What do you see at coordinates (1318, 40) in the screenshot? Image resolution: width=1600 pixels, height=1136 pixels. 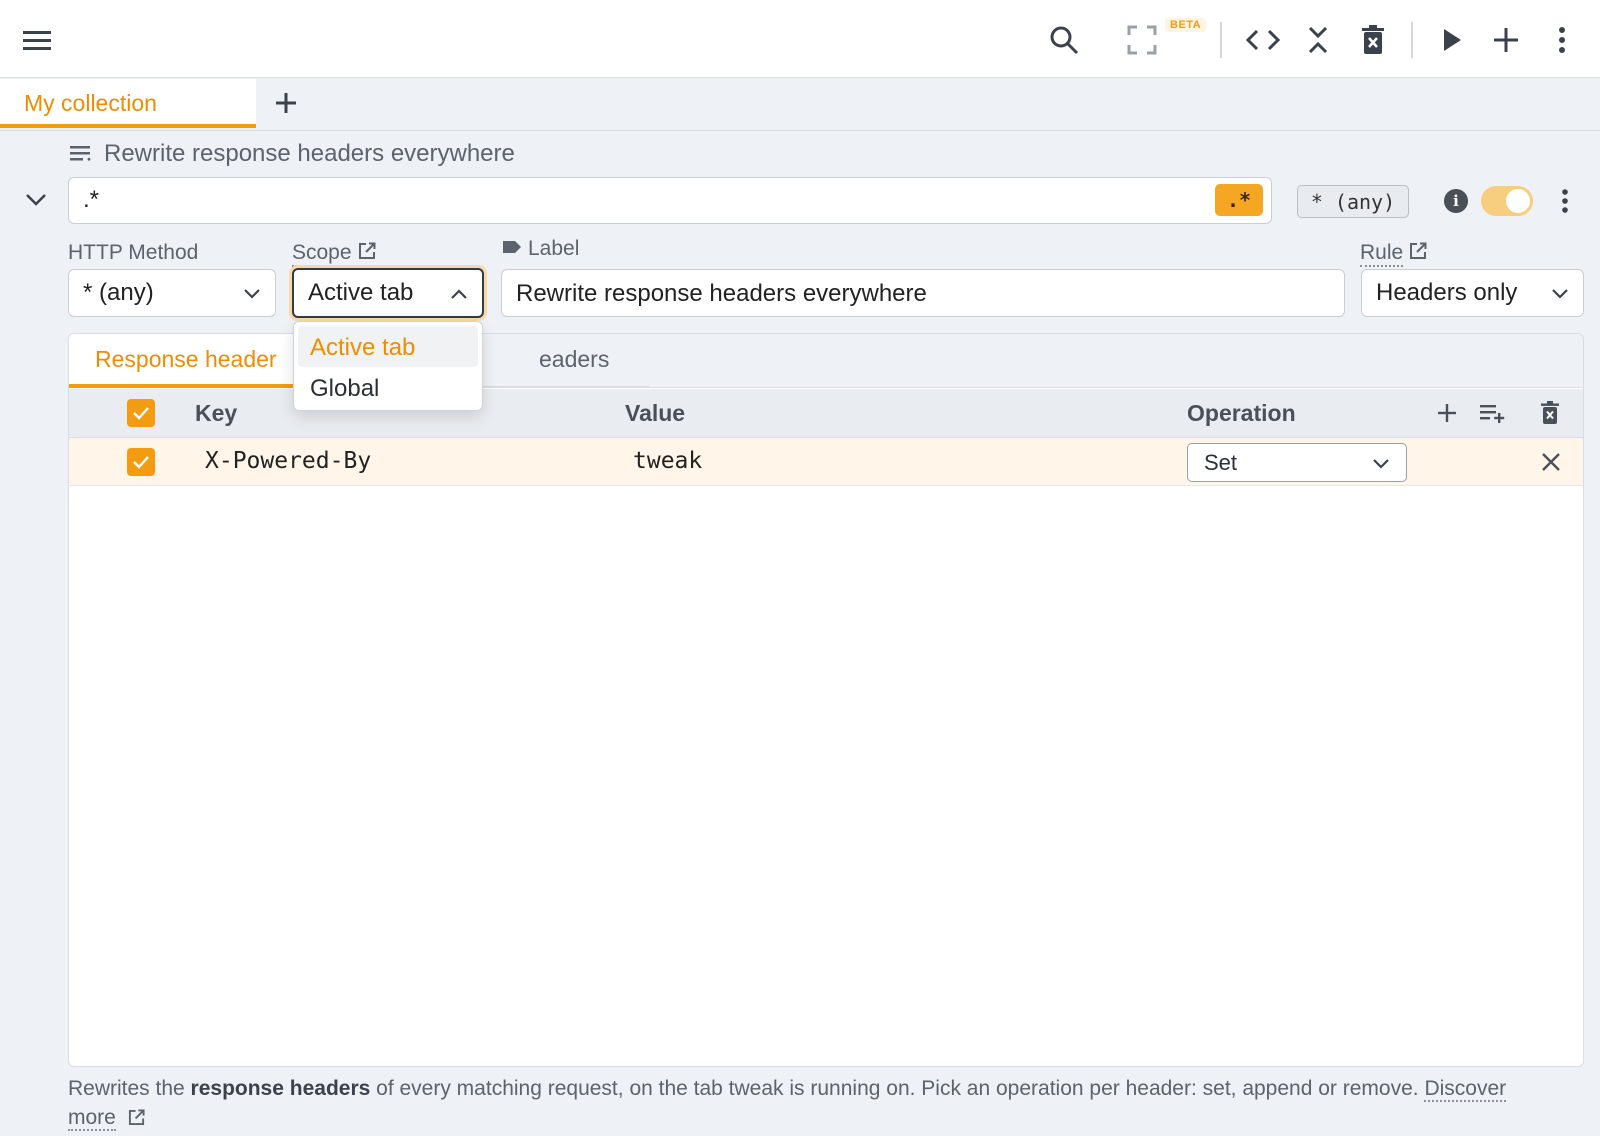 I see `collapse-all-icon` at bounding box center [1318, 40].